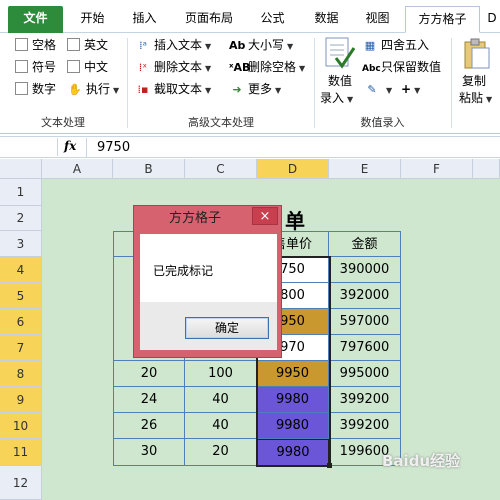 The height and width of the screenshot is (500, 500). I want to click on table-cell-e5: 392000, so click(365, 296).